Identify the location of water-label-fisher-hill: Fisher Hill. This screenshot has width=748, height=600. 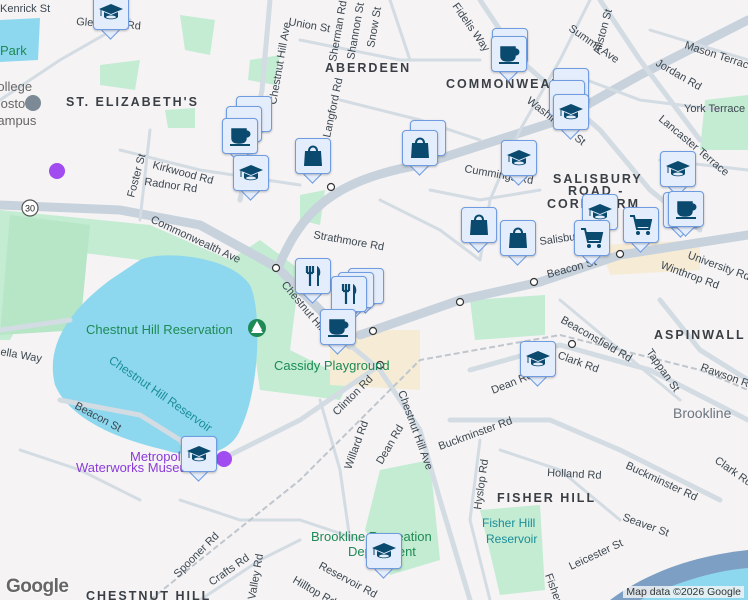
(508, 523).